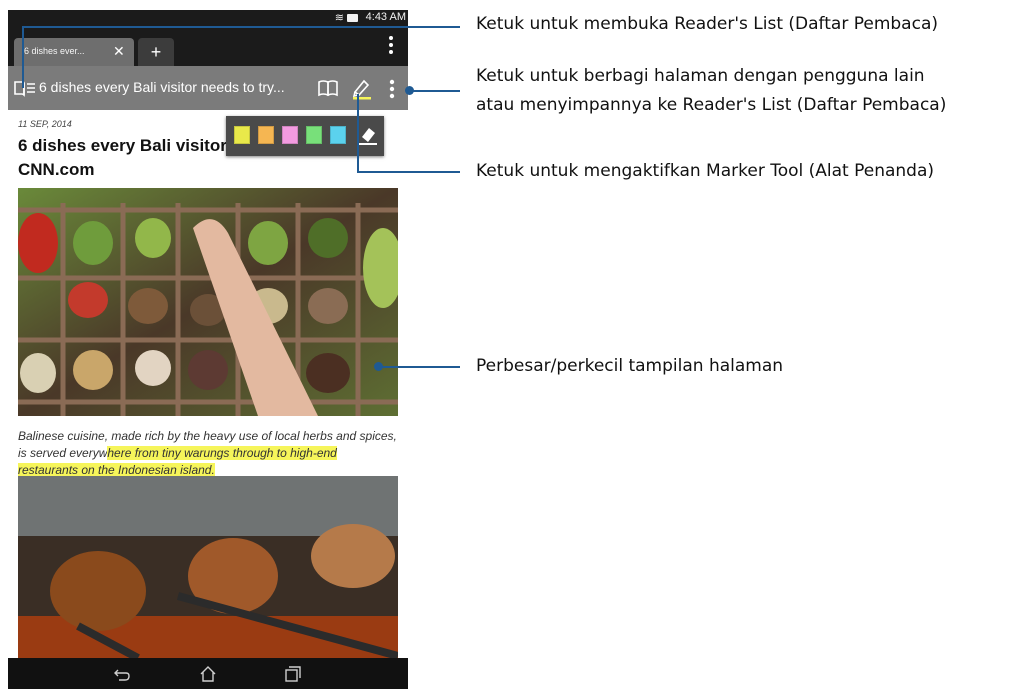 This screenshot has width=1018, height=689. I want to click on marker-pen-icon, so click(362, 88).